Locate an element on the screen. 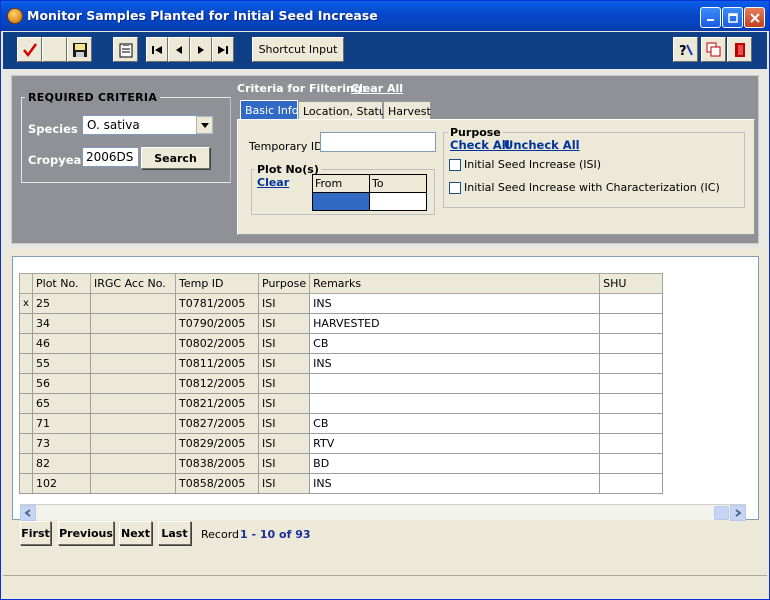 Image resolution: width=770 pixels, height=600 pixels. table-row: x 25 T0781/2005 ISI INS is located at coordinates (341, 303).